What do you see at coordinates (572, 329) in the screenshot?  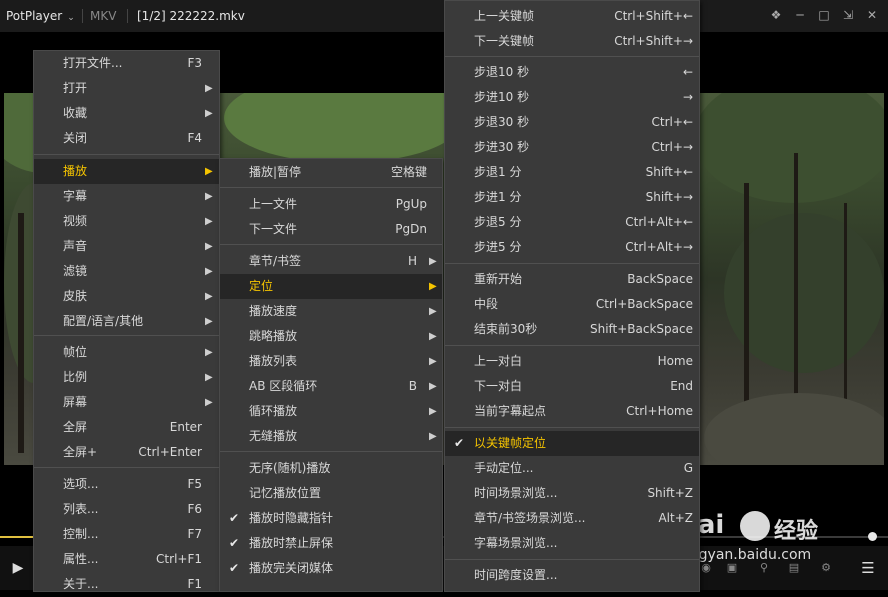 I see `seek-menu-item: 结束前30秒 Shift+BackSpace` at bounding box center [572, 329].